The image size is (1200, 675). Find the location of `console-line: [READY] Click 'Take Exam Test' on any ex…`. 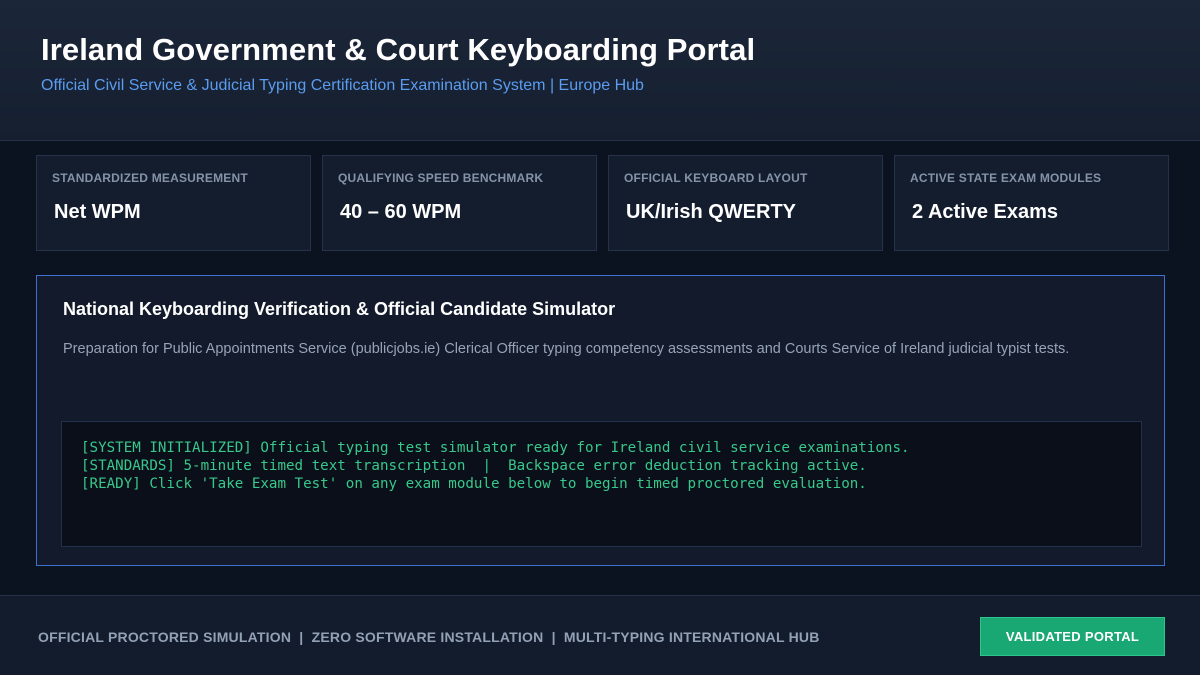

console-line: [READY] Click 'Take Exam Test' on any ex… is located at coordinates (474, 484).